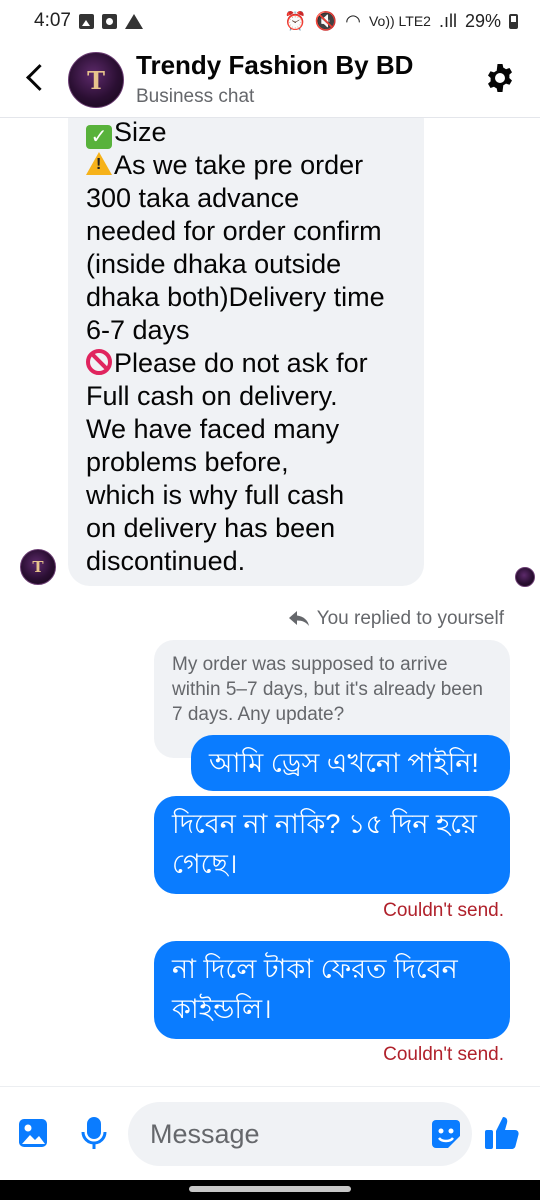 The image size is (540, 1200). I want to click on outgoing-message-bubble: দিবেন না নাকি? ১৫ দিন হয়ে গেছে।, so click(332, 845).